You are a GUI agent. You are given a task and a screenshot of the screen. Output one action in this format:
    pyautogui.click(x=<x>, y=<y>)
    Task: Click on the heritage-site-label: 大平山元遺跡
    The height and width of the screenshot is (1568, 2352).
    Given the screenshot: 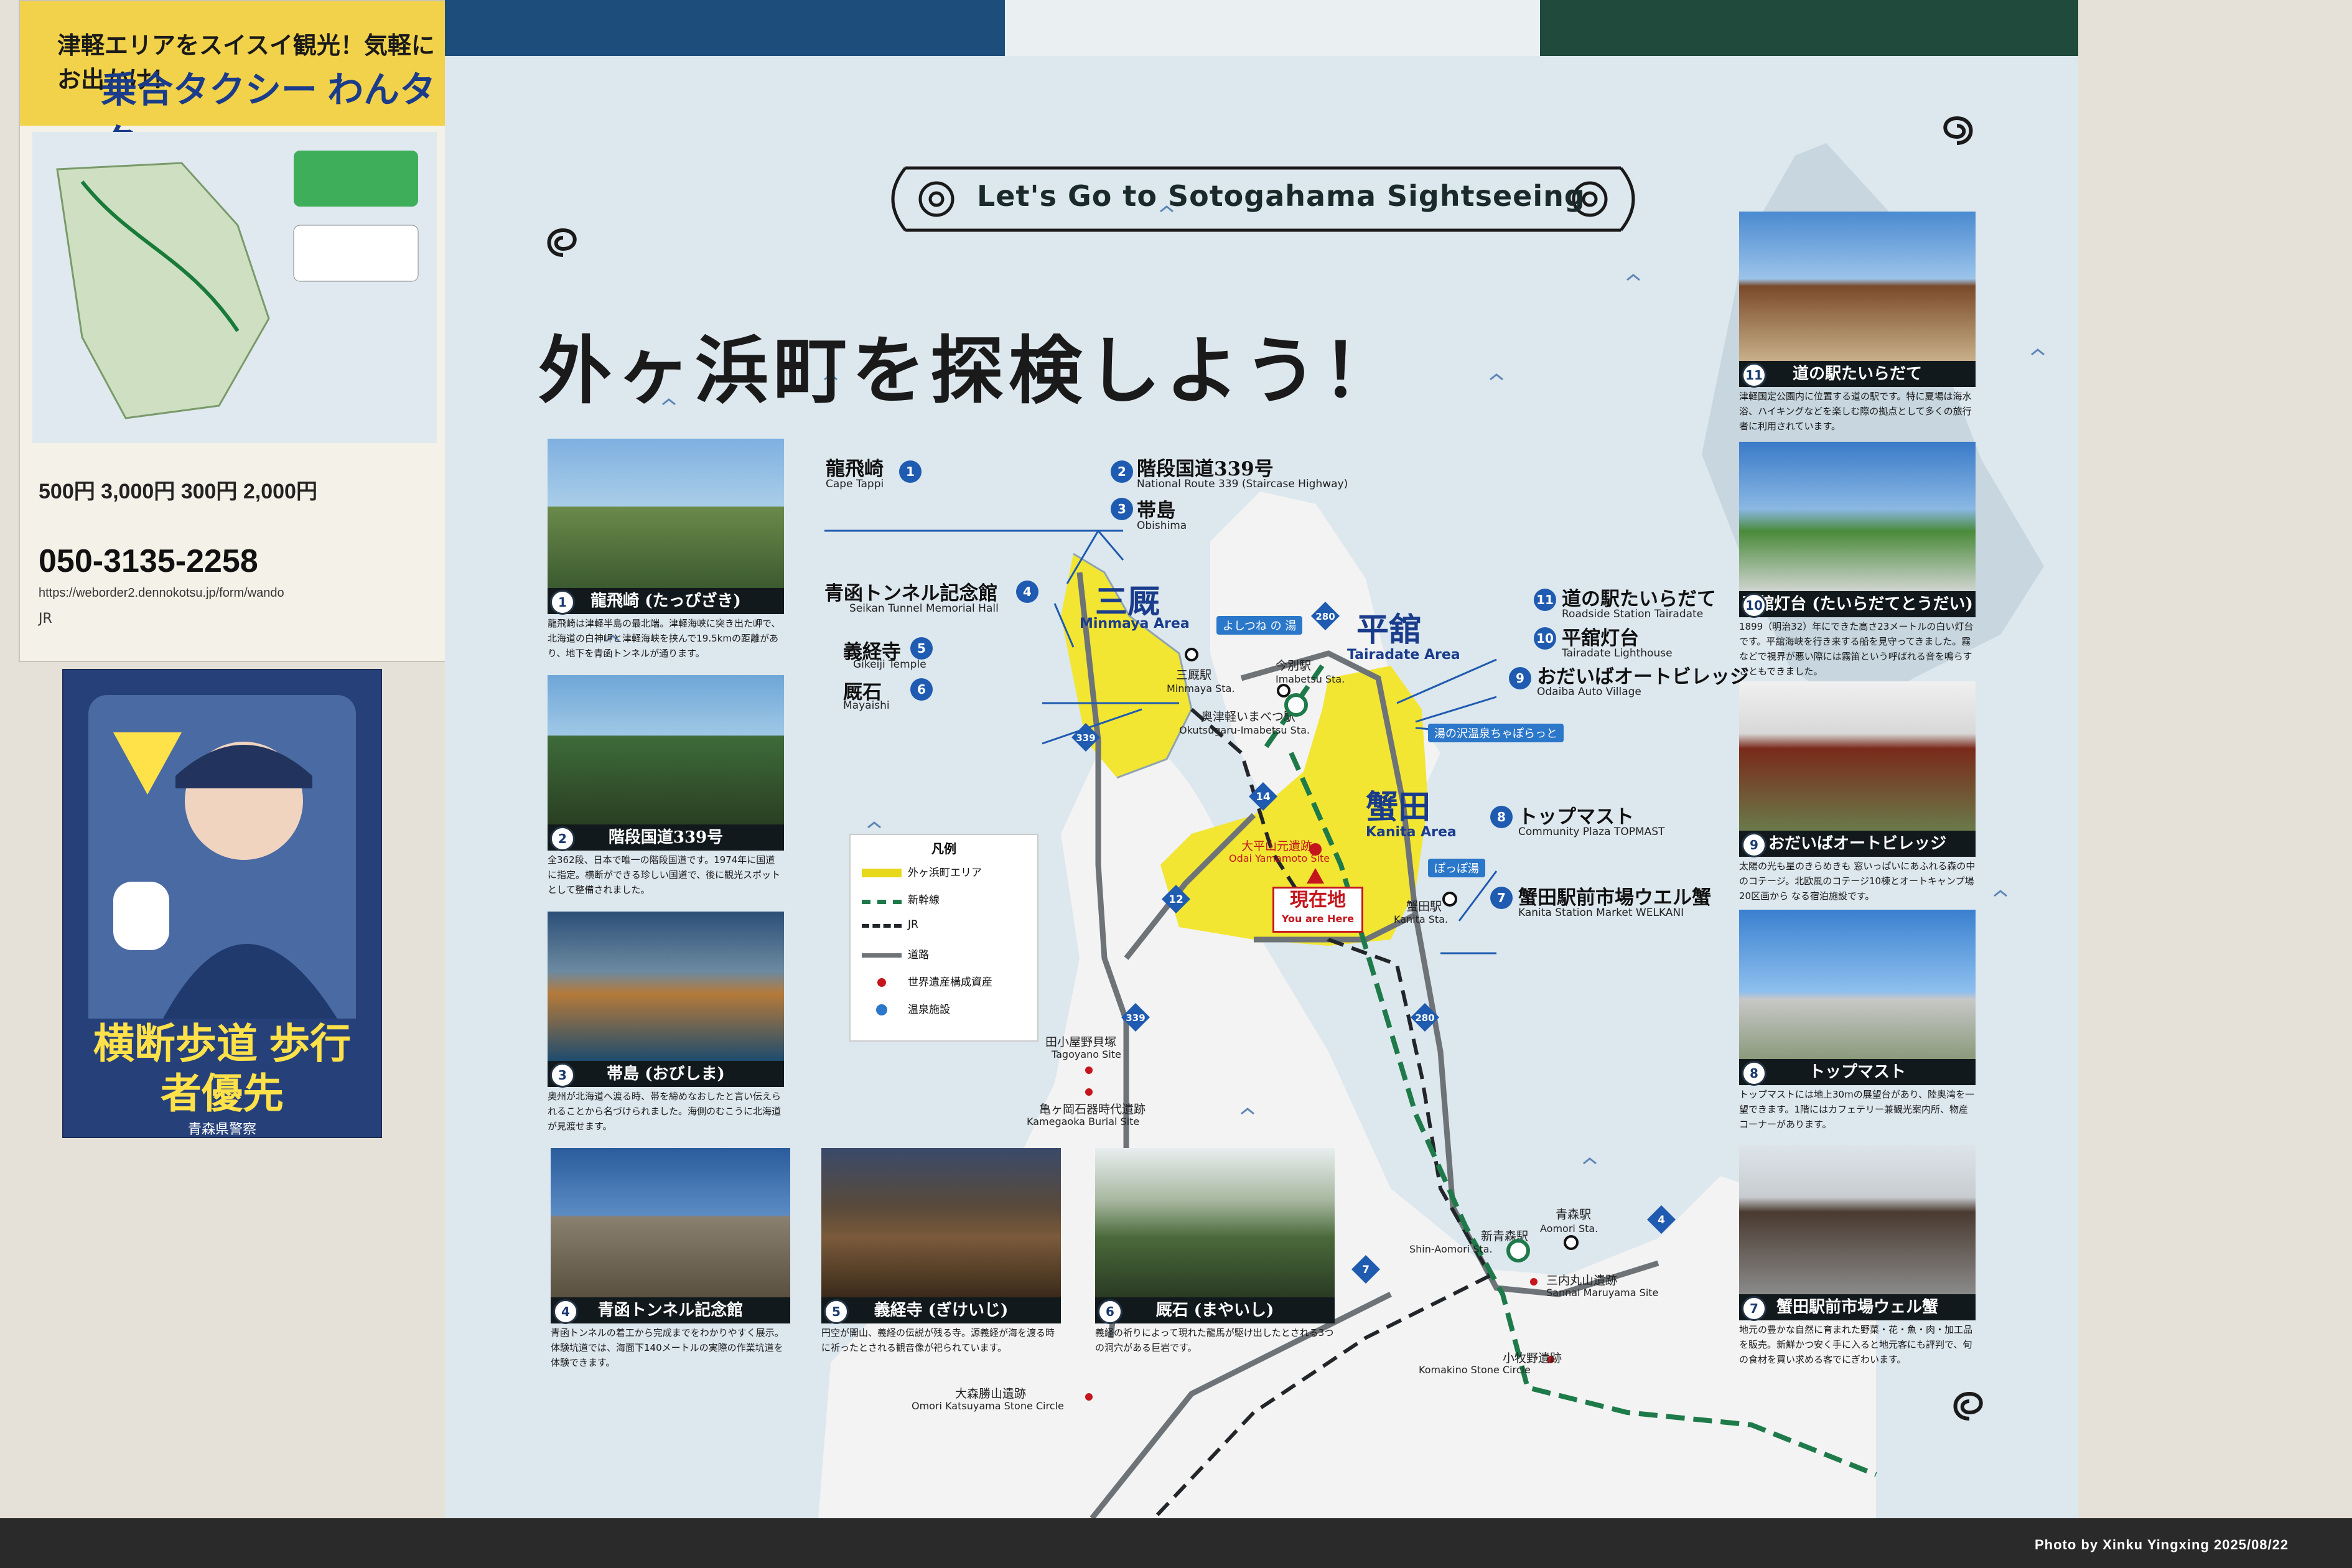 What is the action you would take?
    pyautogui.click(x=1277, y=846)
    